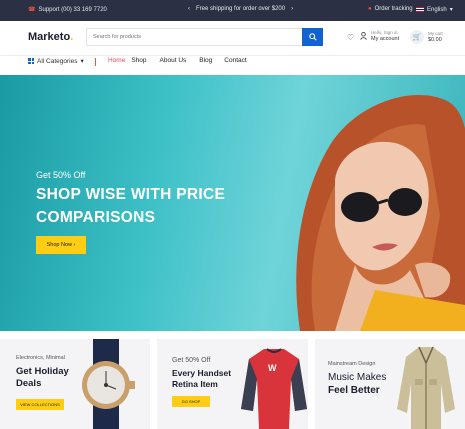  Describe the element at coordinates (82, 61) in the screenshot. I see `caret-down-icon: ▾` at that location.